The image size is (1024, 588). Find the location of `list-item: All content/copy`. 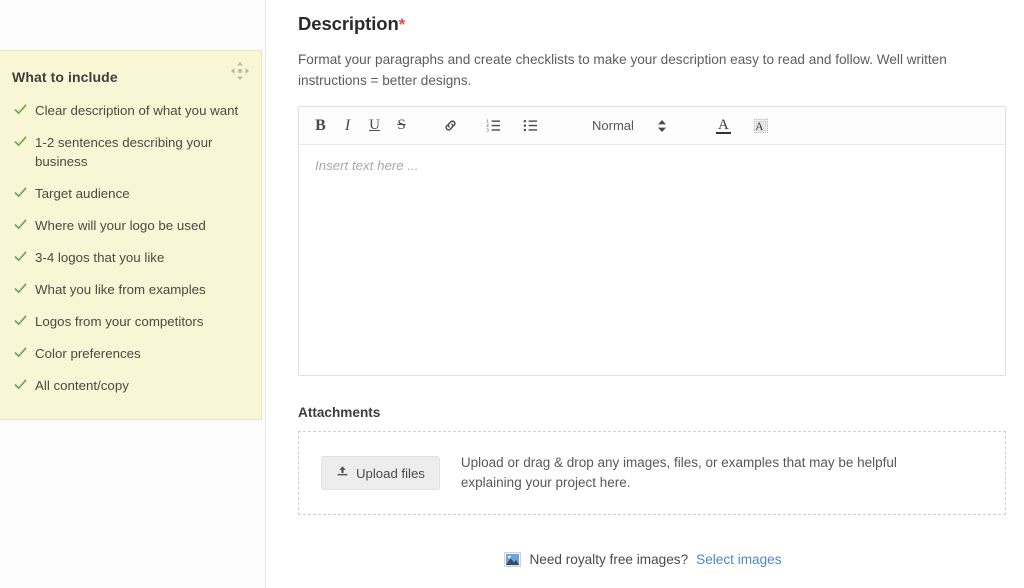

list-item: All content/copy is located at coordinates (128, 385).